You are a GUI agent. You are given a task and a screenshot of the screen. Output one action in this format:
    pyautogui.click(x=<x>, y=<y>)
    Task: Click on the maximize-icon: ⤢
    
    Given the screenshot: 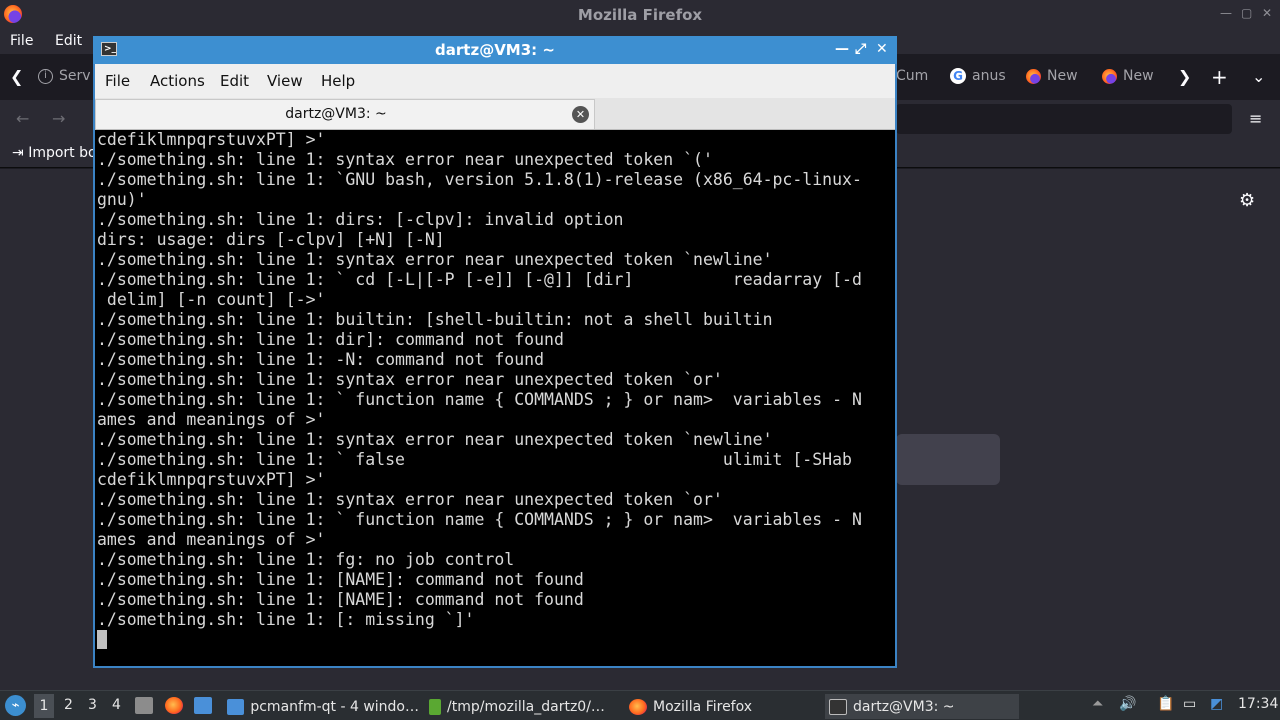 What is the action you would take?
    pyautogui.click(x=860, y=49)
    